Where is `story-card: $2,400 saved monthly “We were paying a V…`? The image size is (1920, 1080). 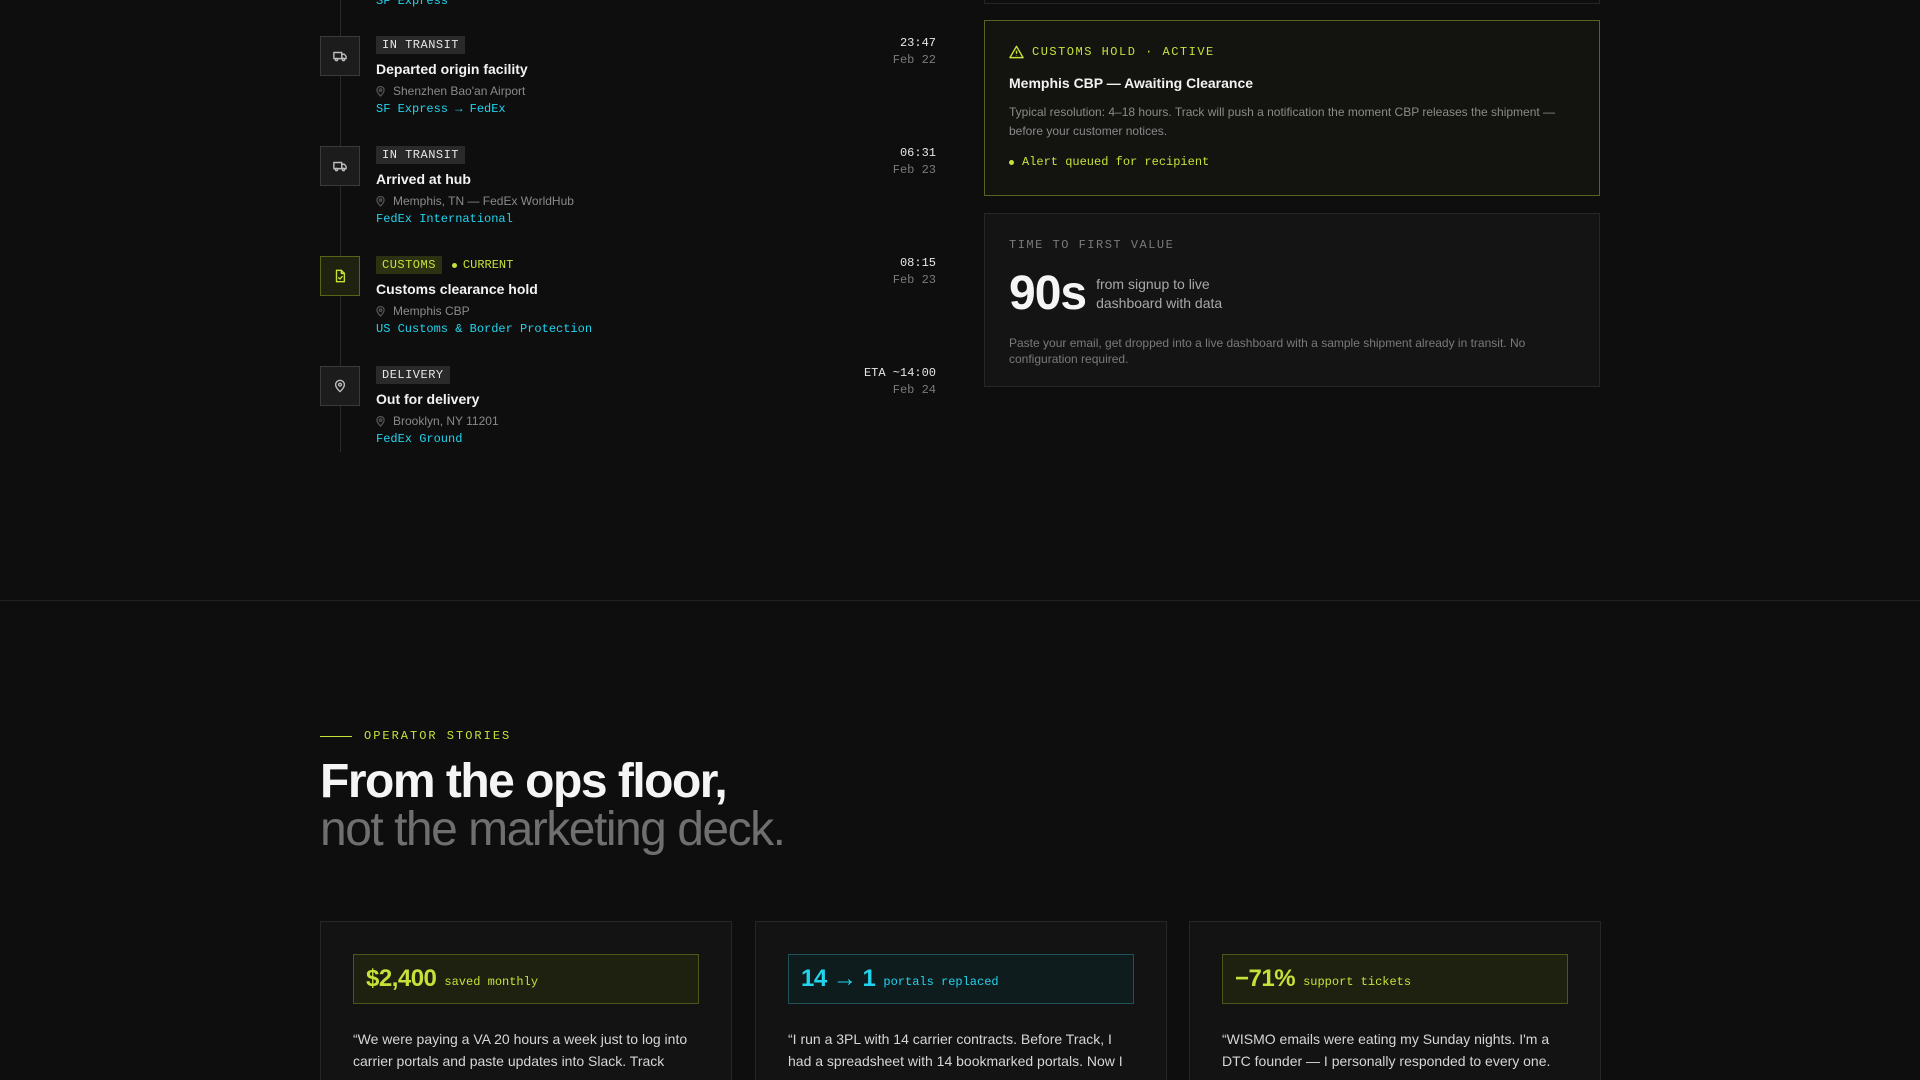 story-card: $2,400 saved monthly “We were paying a V… is located at coordinates (526, 1000).